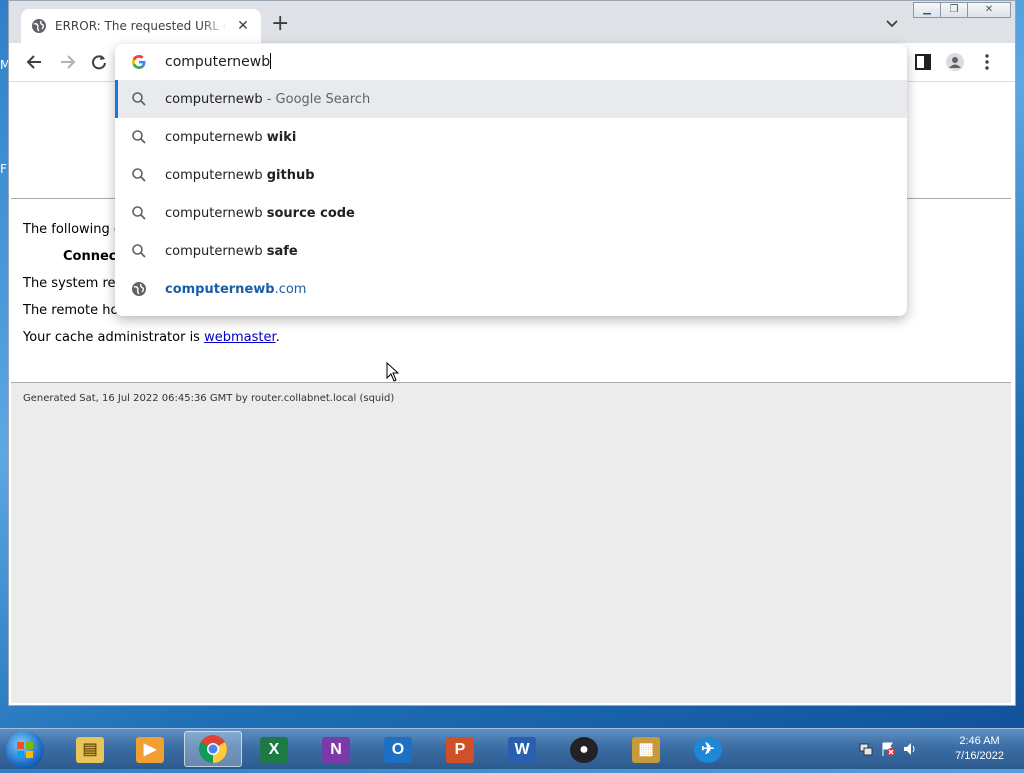 This screenshot has height=773, width=1024. I want to click on chrome-taskbar-button, so click(213, 749).